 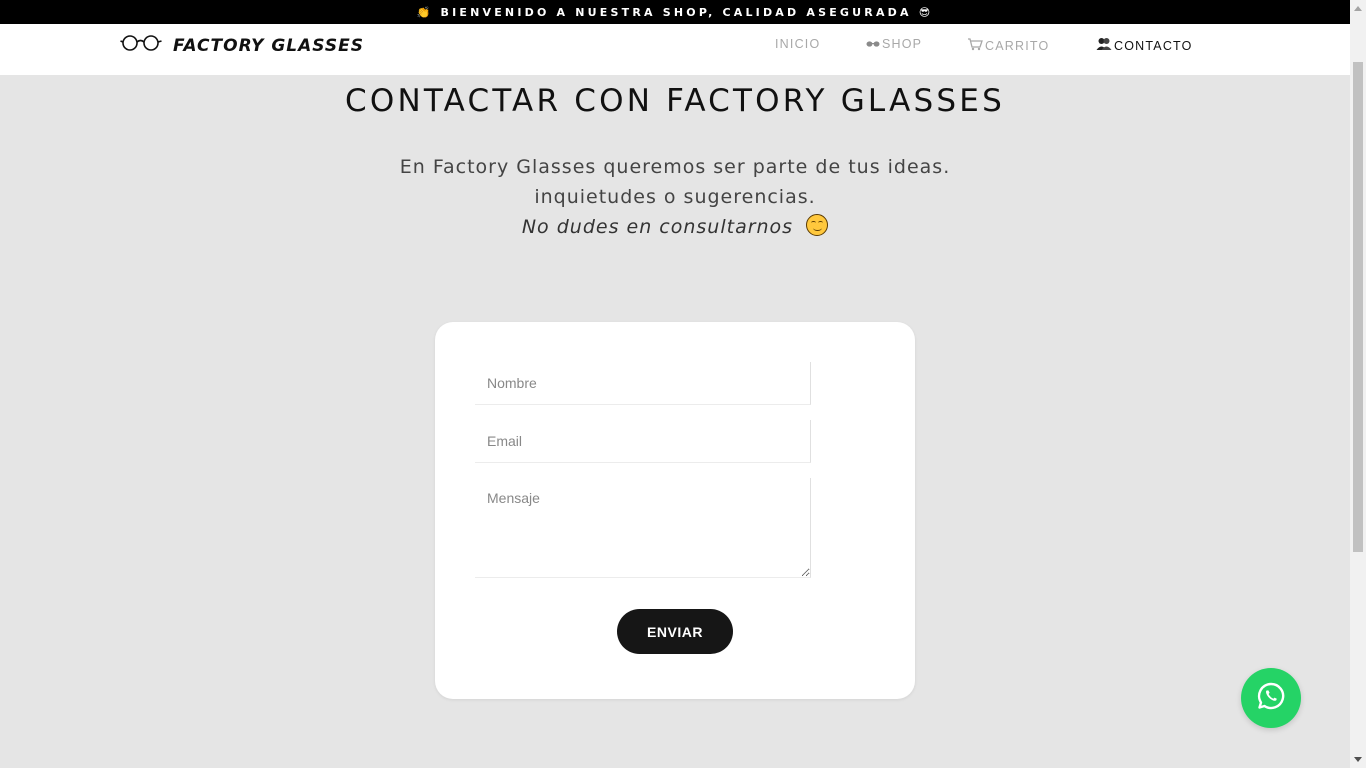 What do you see at coordinates (675, 101) in the screenshot?
I see `page-title: CONTACTAR CON FACTORY GLASSES` at bounding box center [675, 101].